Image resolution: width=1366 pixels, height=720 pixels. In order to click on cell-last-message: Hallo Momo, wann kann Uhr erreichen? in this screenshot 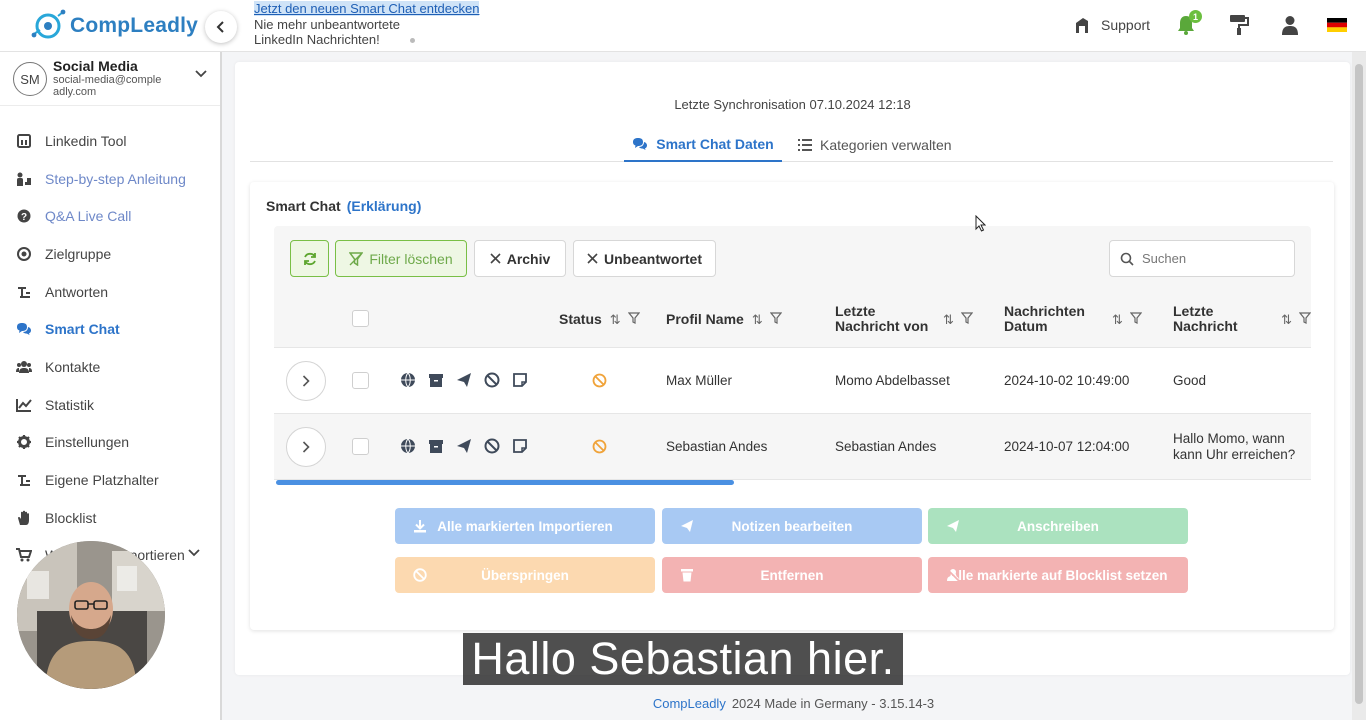, I will do `click(1234, 446)`.